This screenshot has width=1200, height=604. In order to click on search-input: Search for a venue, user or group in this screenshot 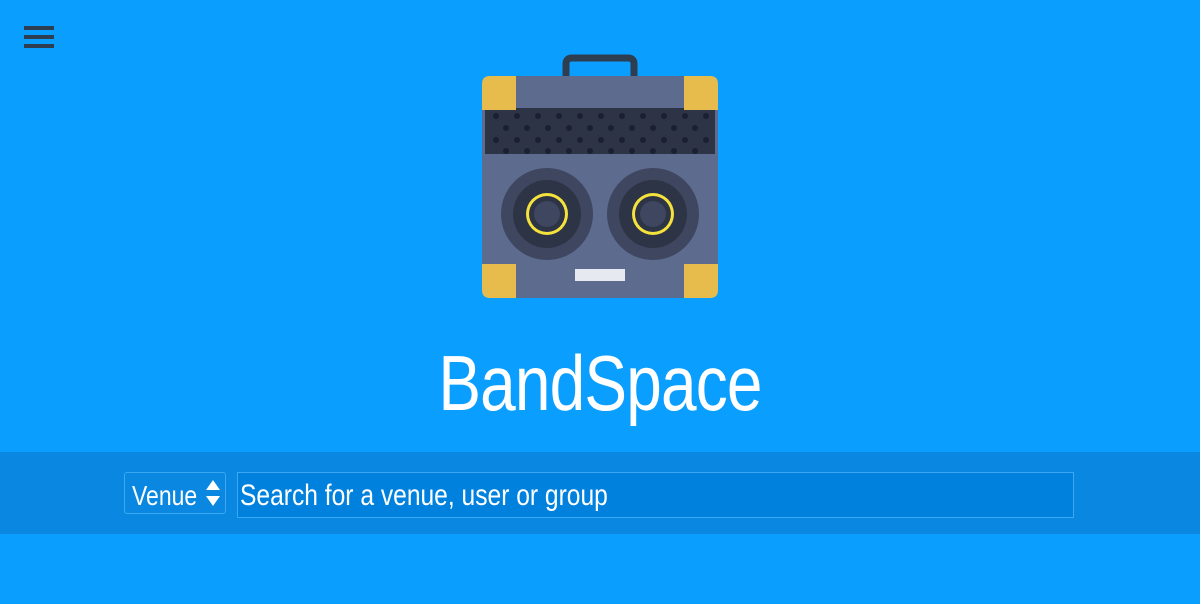, I will do `click(655, 495)`.